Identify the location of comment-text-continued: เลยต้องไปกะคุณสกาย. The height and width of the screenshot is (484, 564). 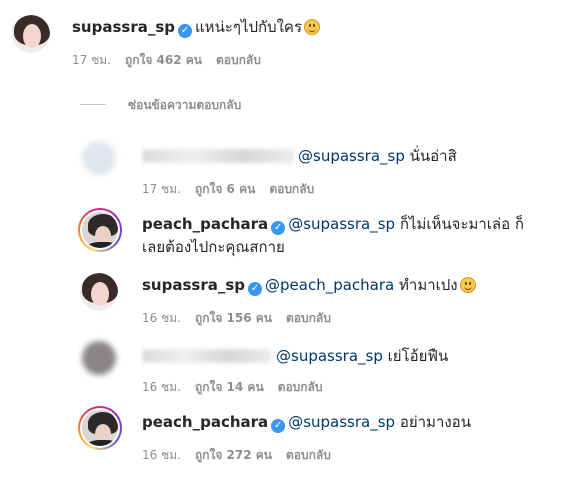
(213, 247).